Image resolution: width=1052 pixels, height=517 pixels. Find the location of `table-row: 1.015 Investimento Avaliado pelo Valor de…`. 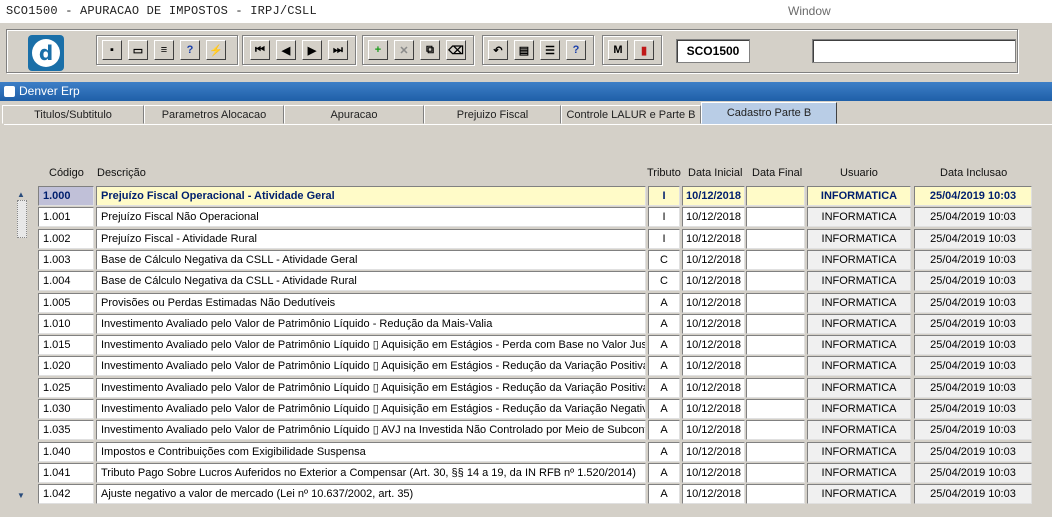

table-row: 1.015 Investimento Avaliado pelo Valor de… is located at coordinates (526, 345).